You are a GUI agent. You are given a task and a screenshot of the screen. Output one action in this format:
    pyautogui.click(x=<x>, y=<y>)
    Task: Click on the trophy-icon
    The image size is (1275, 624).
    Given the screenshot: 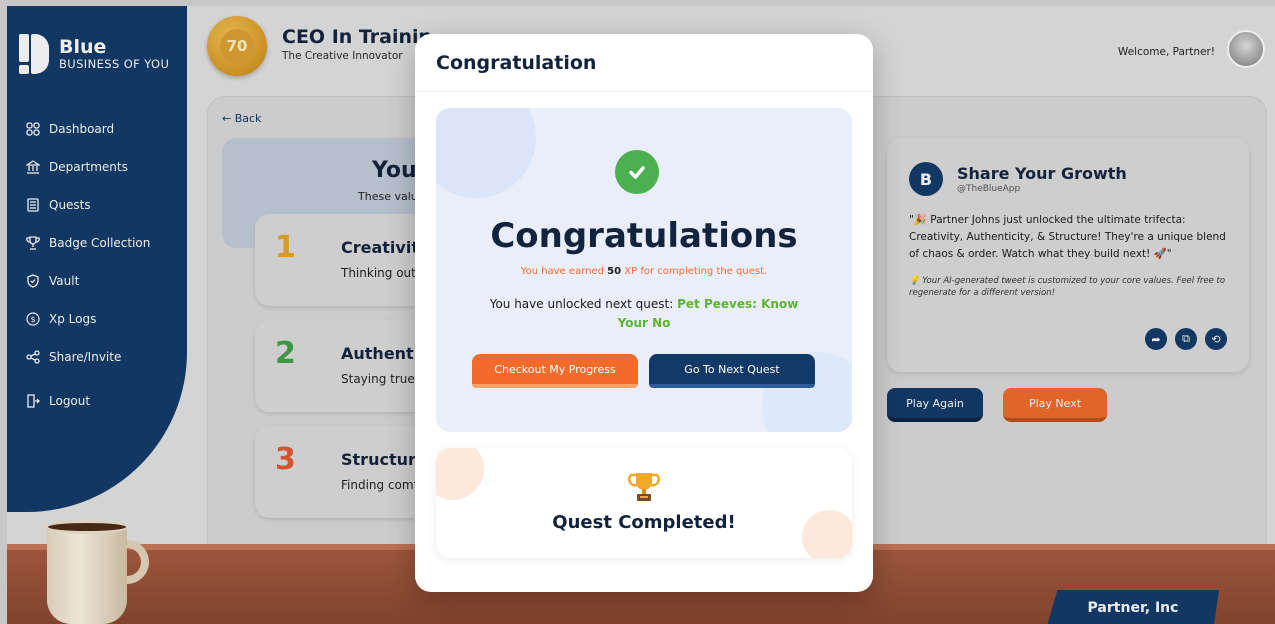 What is the action you would take?
    pyautogui.click(x=644, y=488)
    